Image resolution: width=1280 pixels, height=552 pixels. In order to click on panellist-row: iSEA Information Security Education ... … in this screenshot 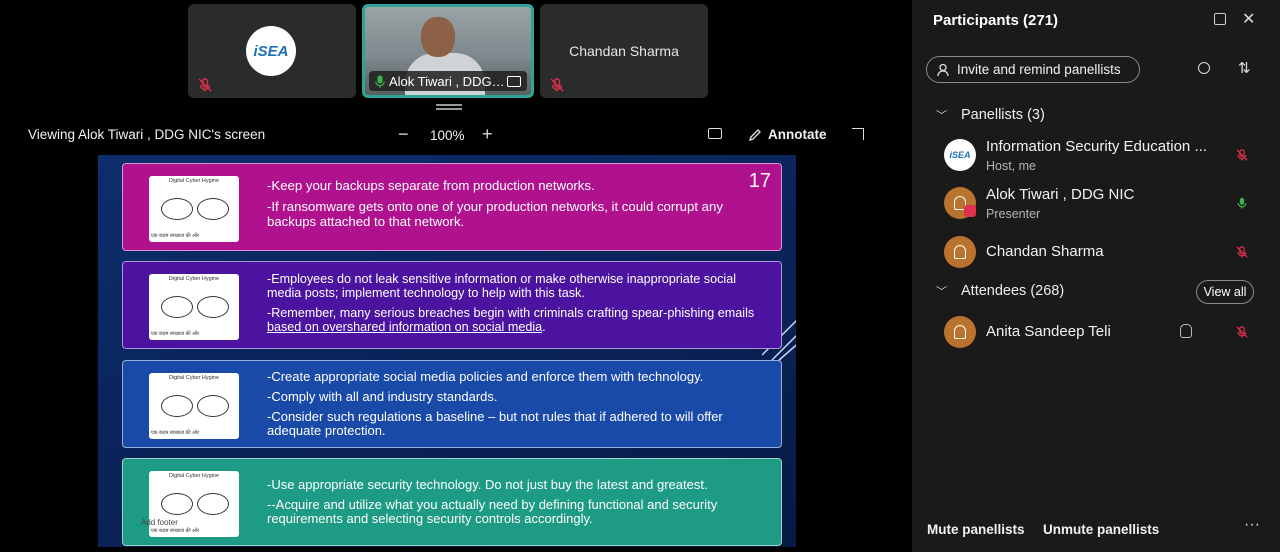, I will do `click(1102, 155)`.